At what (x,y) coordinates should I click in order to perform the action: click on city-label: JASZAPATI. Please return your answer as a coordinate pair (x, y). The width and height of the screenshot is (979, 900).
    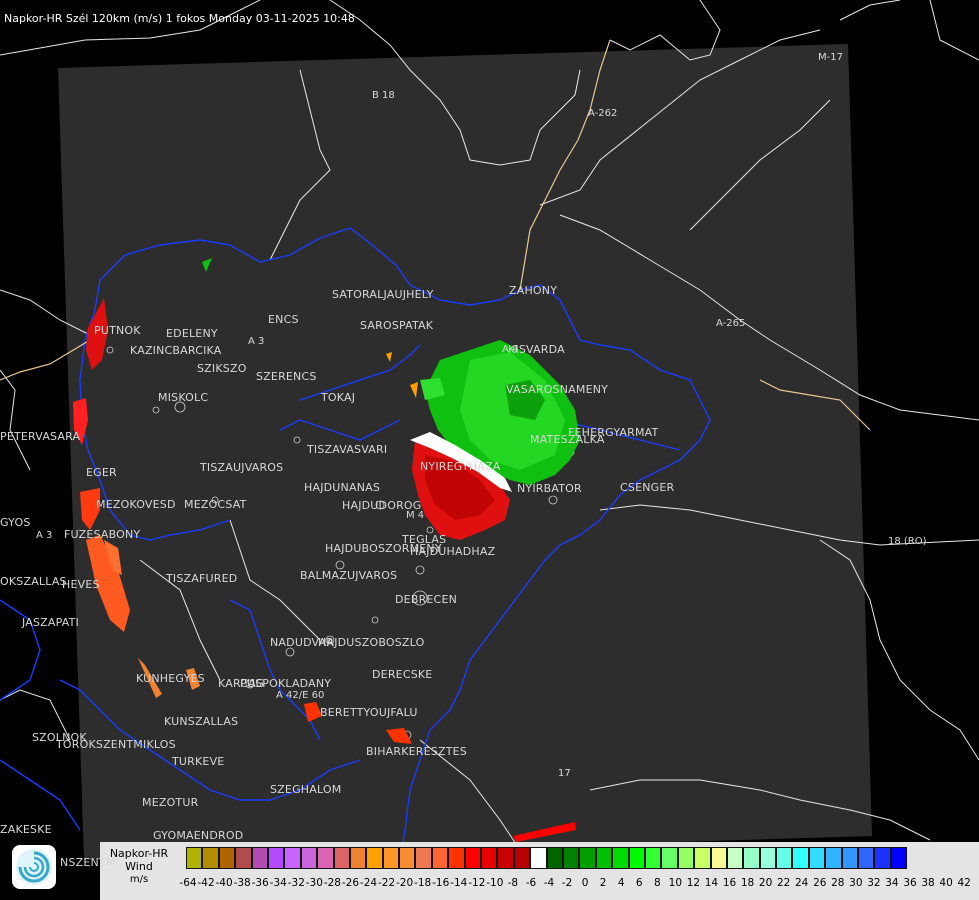
    Looking at the image, I should click on (50, 622).